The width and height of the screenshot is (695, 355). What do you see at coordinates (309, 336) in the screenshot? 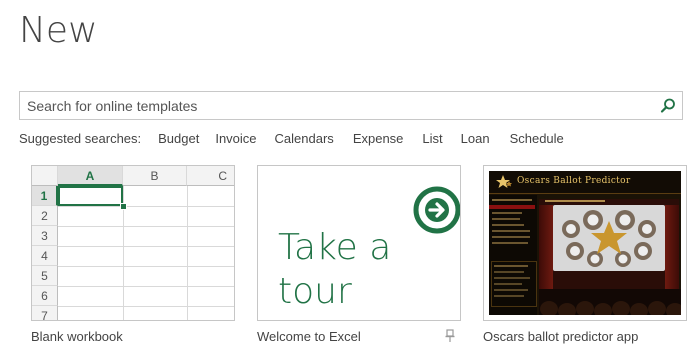
I see `template-caption-welcome-to-excel: Welcome to Excel` at bounding box center [309, 336].